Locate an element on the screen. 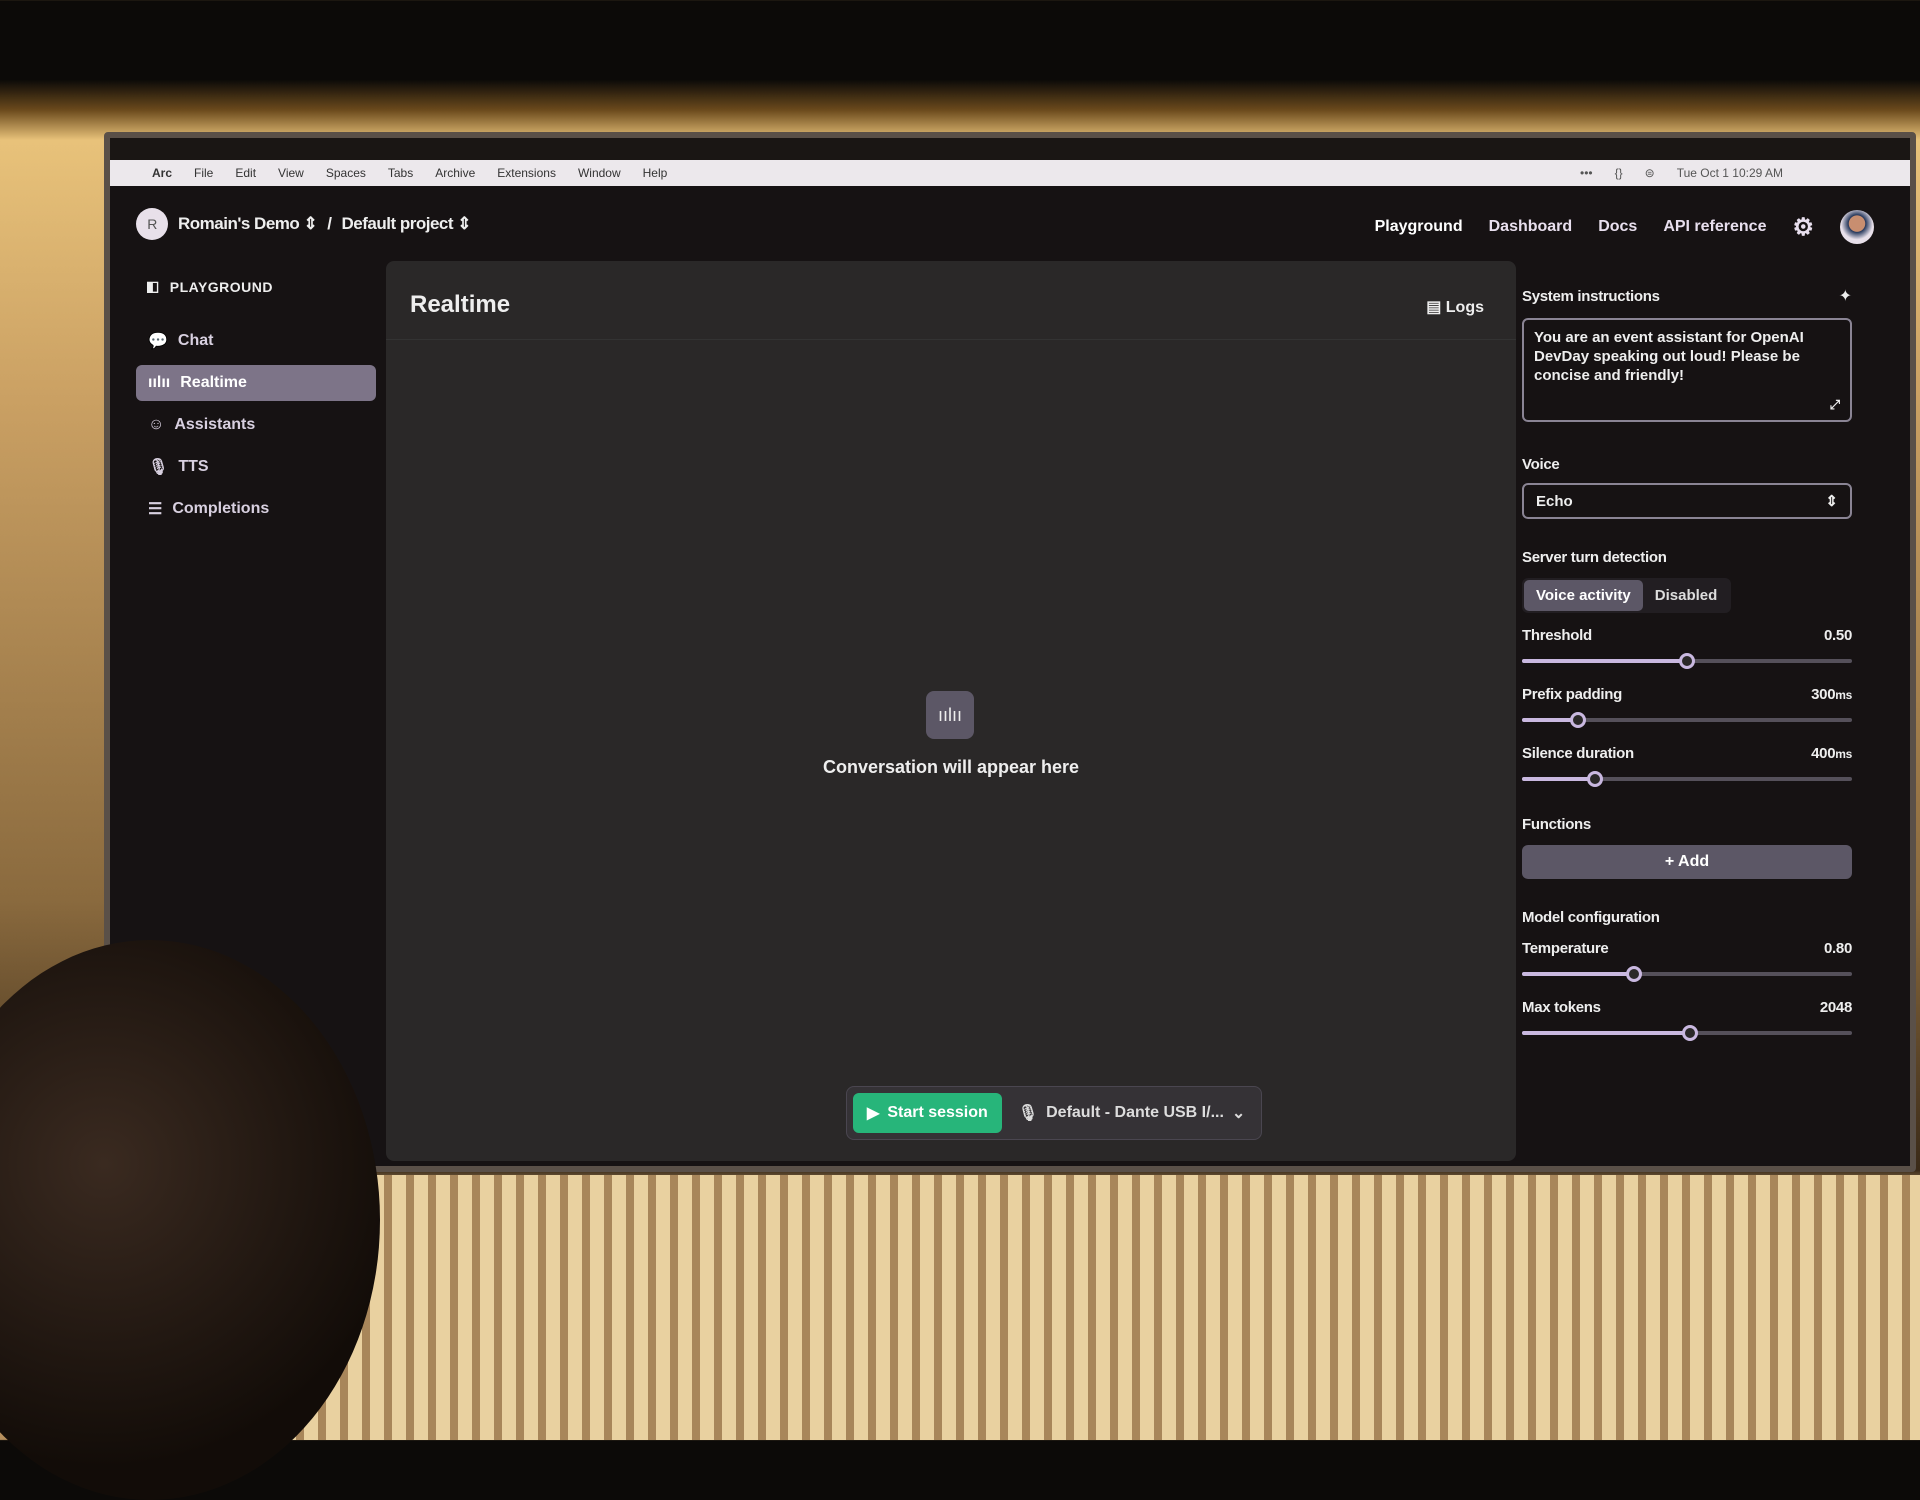 This screenshot has width=1920, height=1500. sidebar-toggle-icon: ◧ is located at coordinates (153, 286).